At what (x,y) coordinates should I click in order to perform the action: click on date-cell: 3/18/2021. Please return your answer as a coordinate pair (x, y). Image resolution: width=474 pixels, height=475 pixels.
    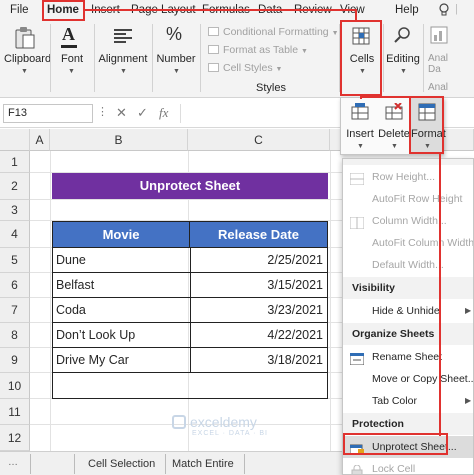
    Looking at the image, I should click on (295, 360).